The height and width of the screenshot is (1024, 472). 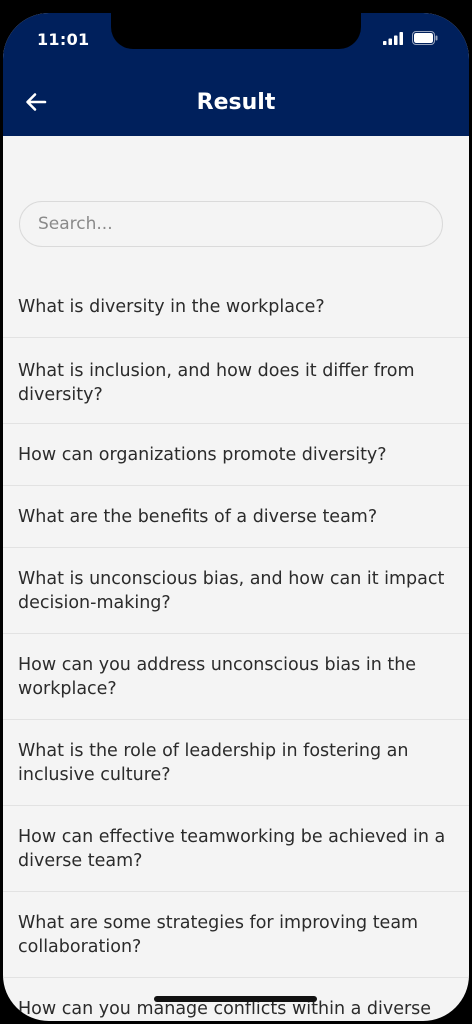 I want to click on search-input, so click(x=233, y=224).